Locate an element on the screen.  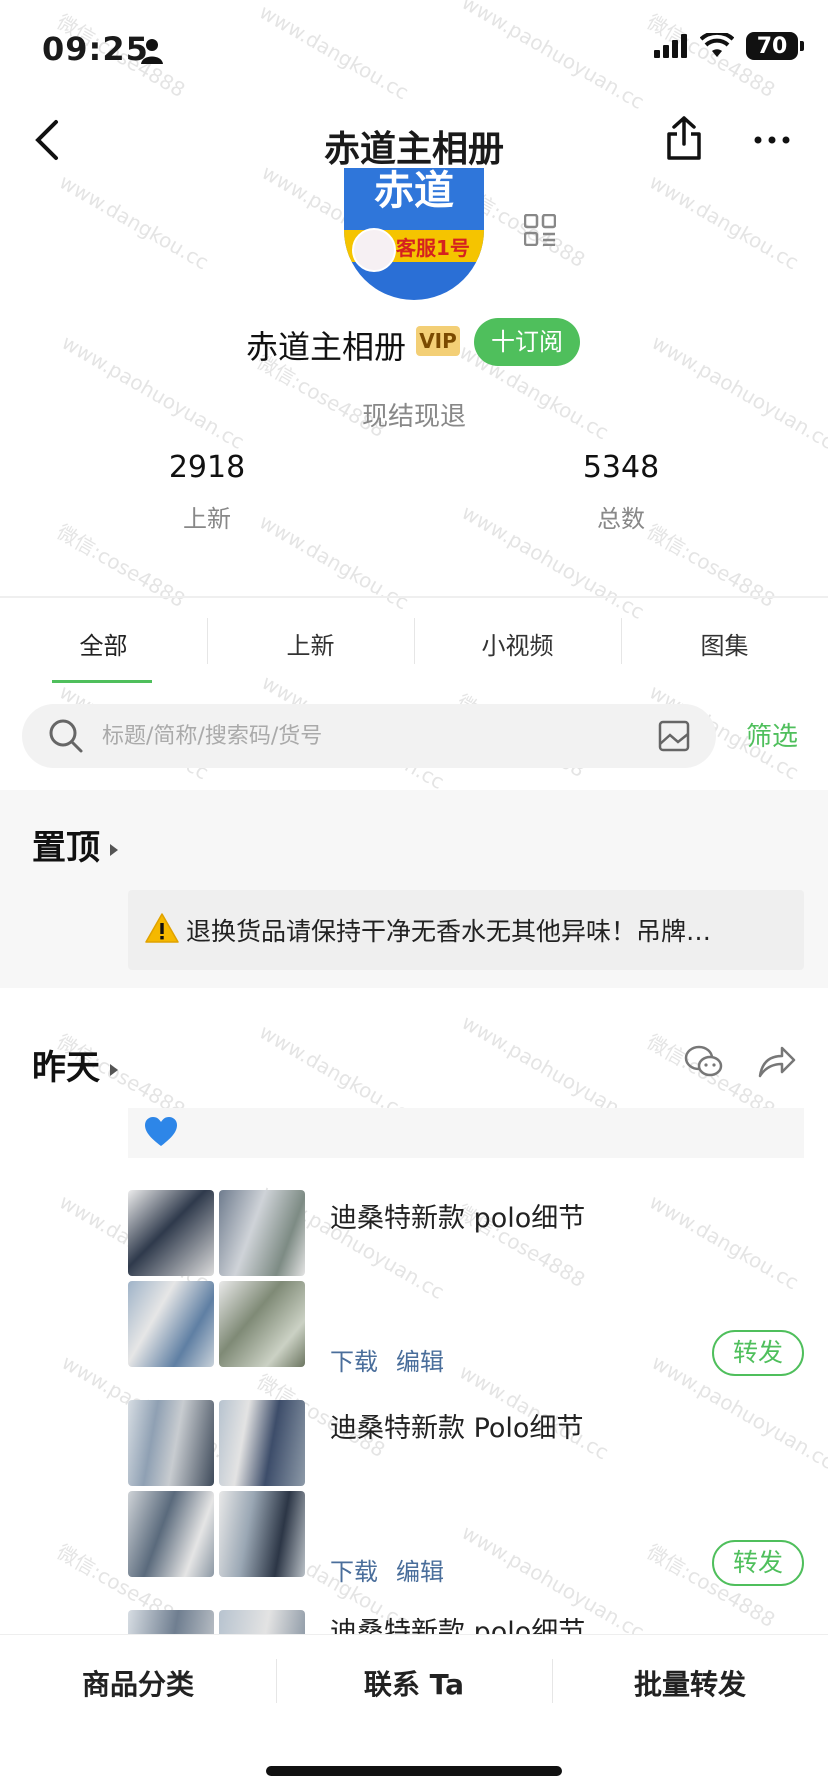
stat-label: 上新 is located at coordinates (207, 519).